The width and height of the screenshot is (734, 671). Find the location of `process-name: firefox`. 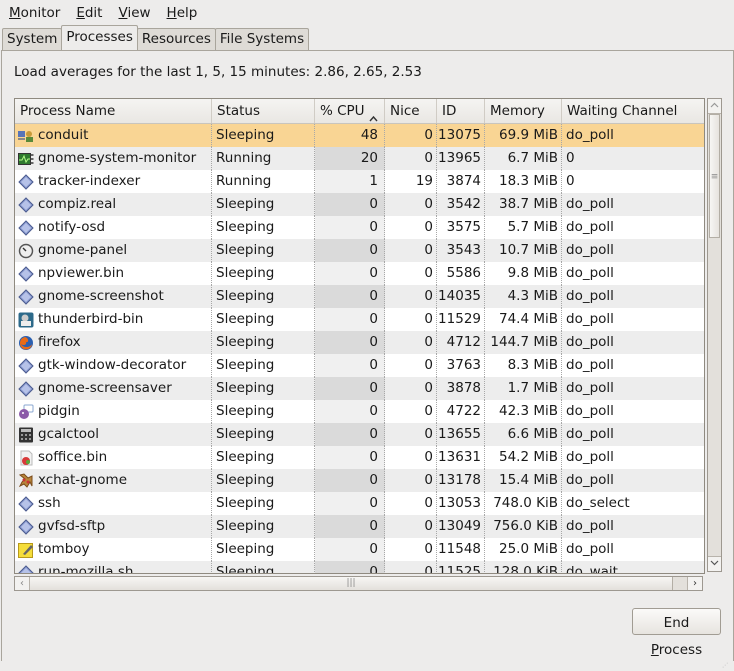

process-name: firefox is located at coordinates (59, 342).